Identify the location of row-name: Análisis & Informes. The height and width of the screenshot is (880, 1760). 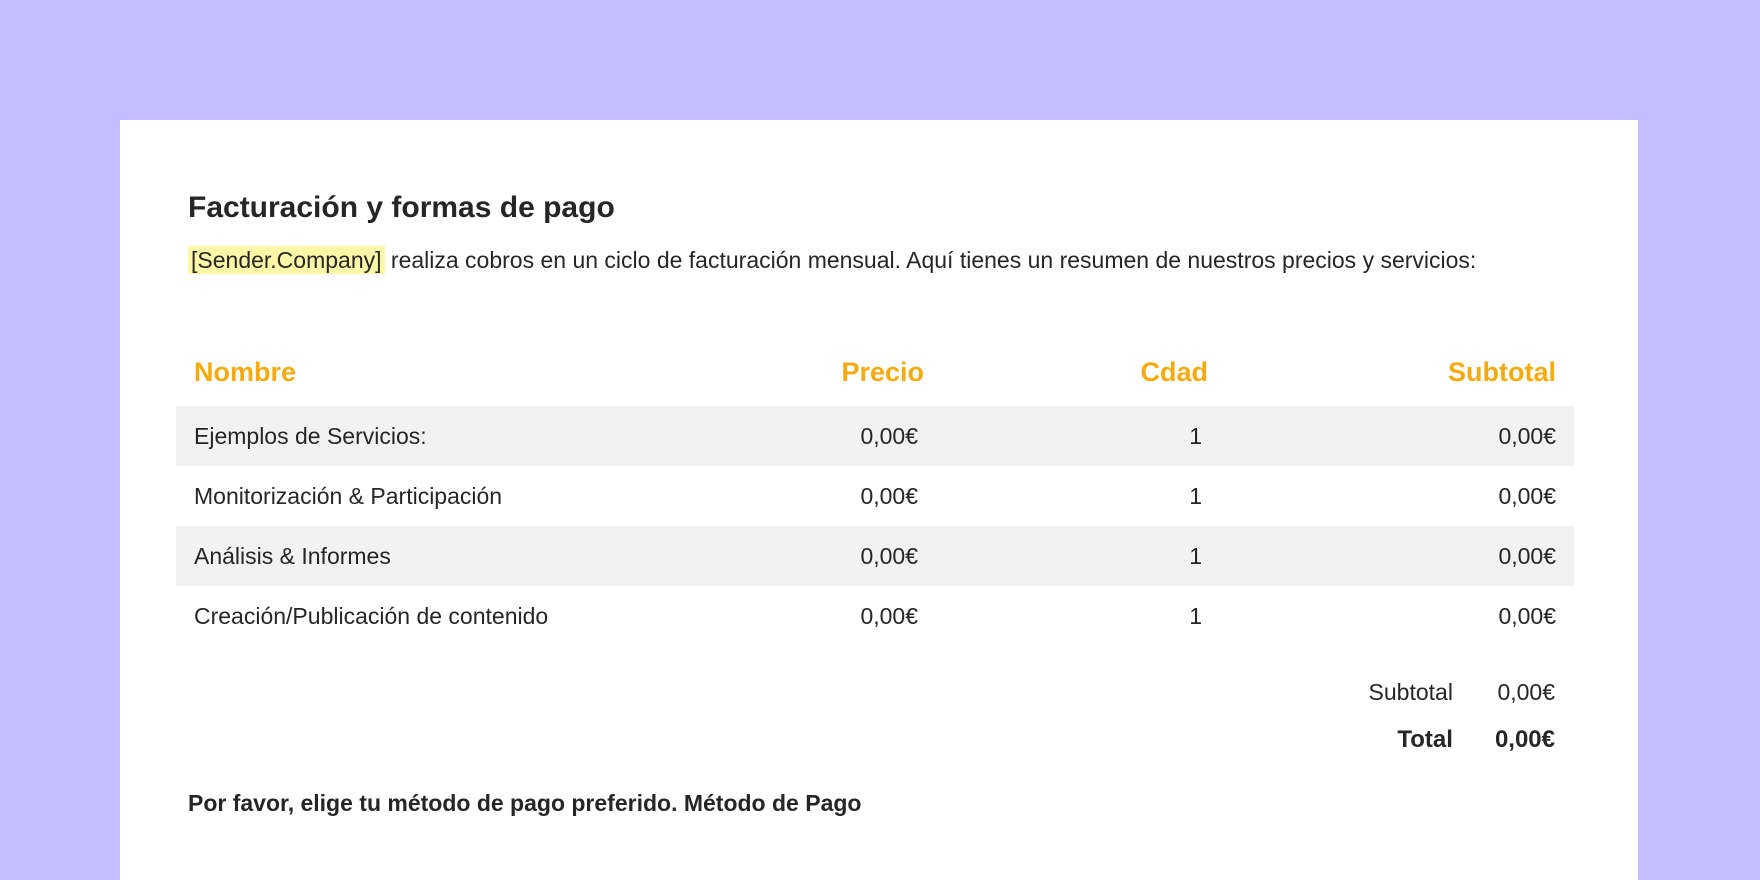
(292, 555).